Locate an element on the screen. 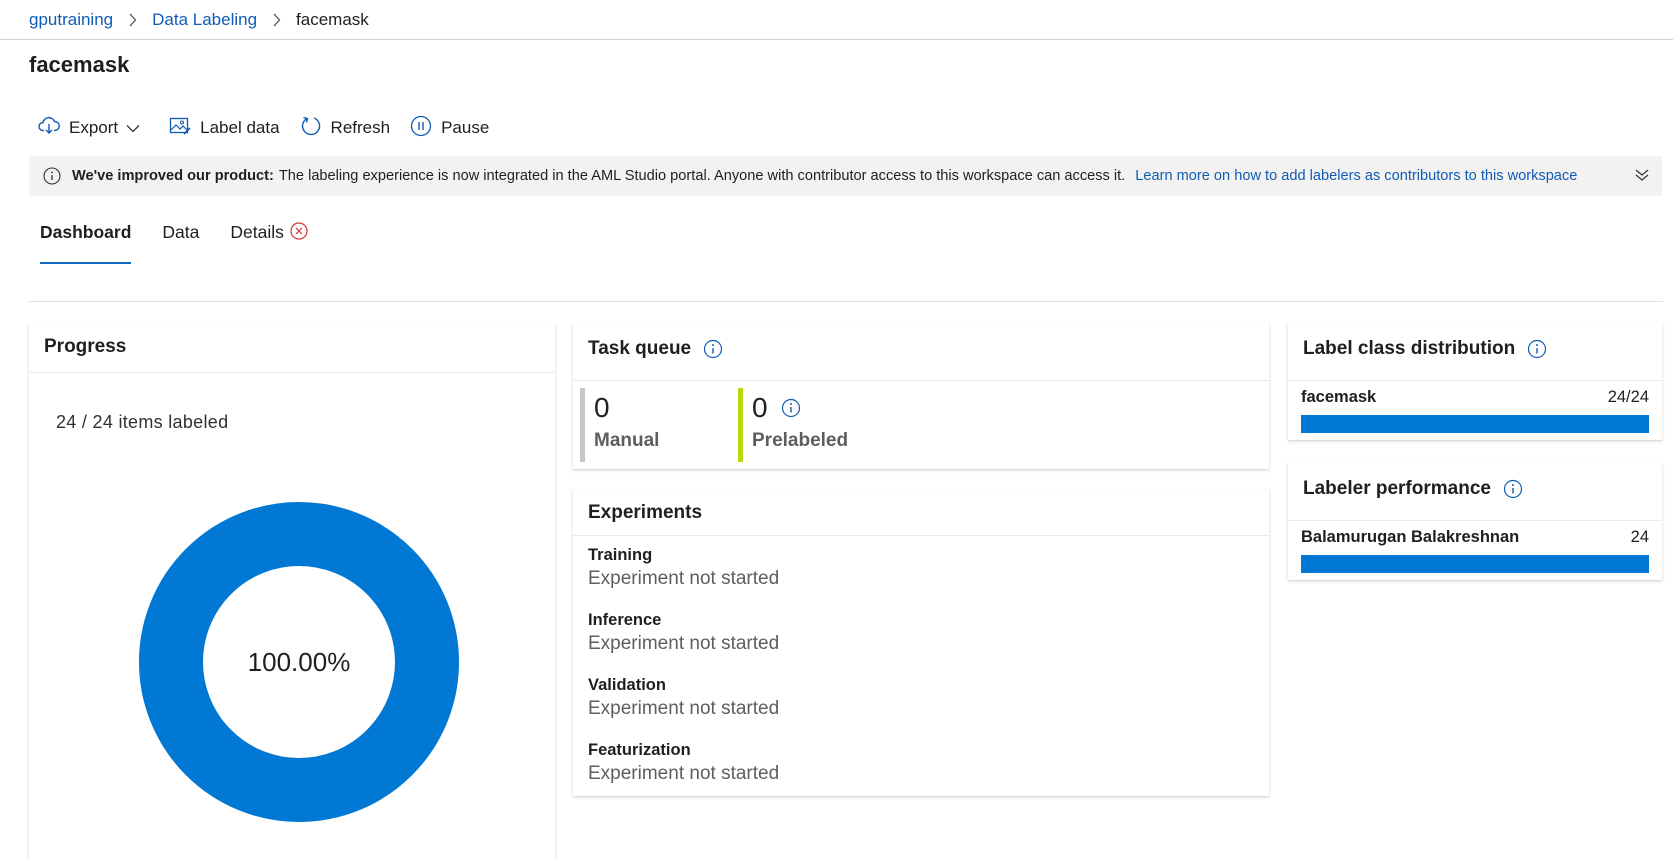 This screenshot has height=860, width=1673. pause-icon is located at coordinates (425, 128).